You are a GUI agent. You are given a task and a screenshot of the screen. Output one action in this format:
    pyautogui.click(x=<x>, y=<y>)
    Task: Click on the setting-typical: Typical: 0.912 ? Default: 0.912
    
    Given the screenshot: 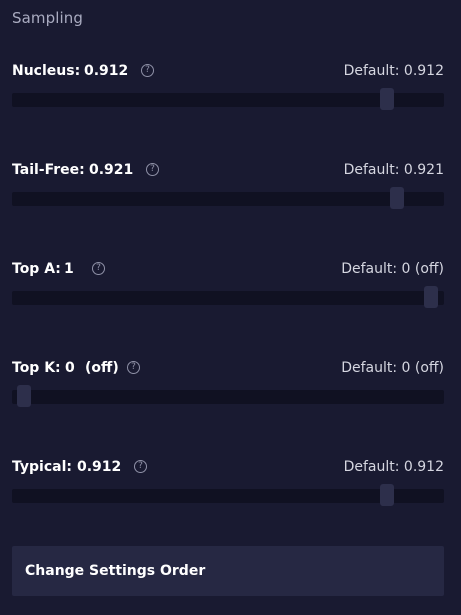 What is the action you would take?
    pyautogui.click(x=228, y=487)
    